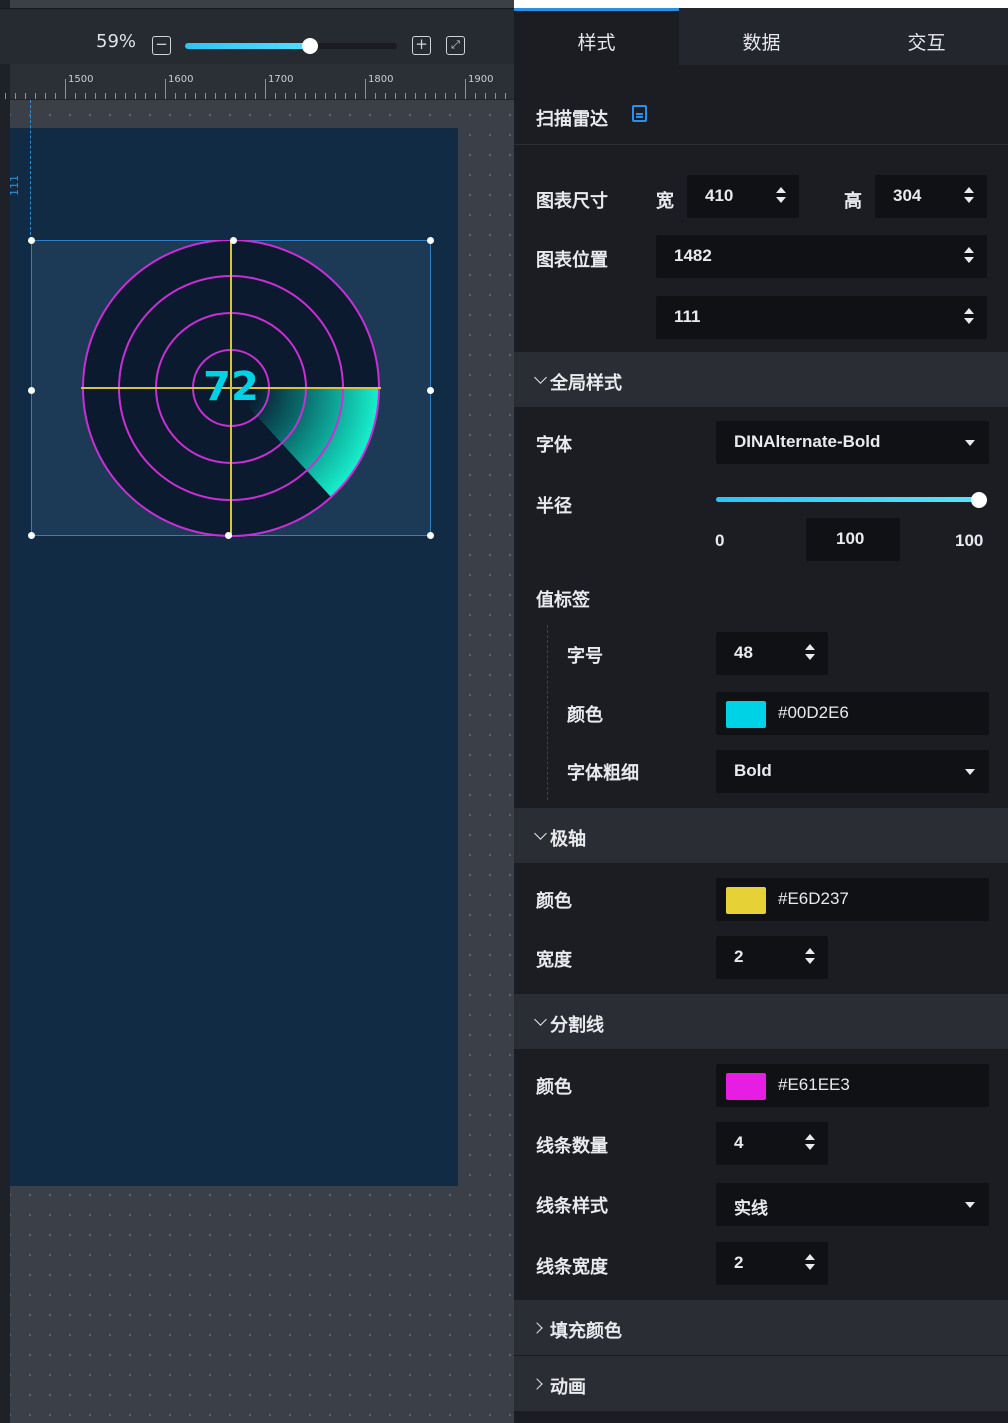  I want to click on line-count-label: 线条数量, so click(572, 1146).